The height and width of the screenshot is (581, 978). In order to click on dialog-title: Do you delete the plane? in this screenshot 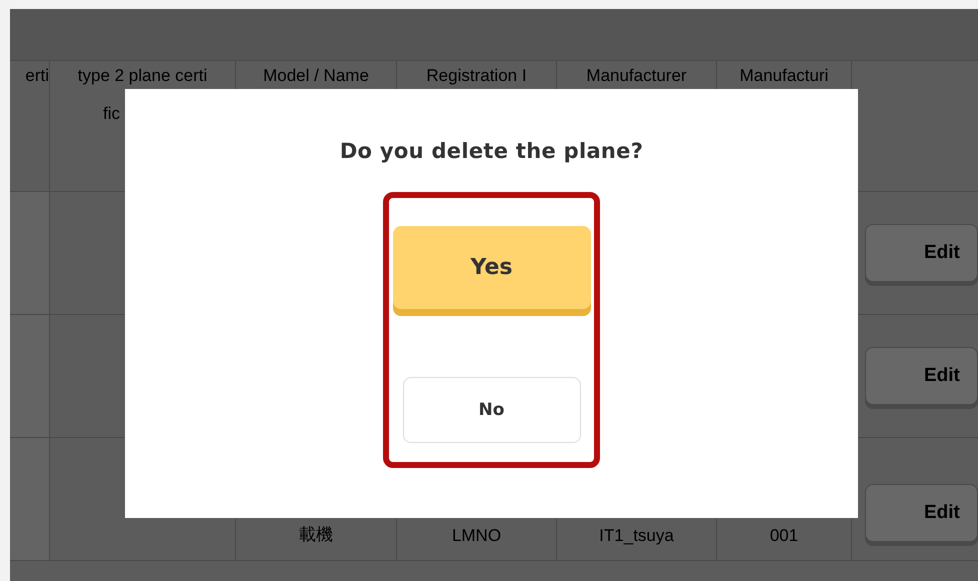, I will do `click(492, 151)`.